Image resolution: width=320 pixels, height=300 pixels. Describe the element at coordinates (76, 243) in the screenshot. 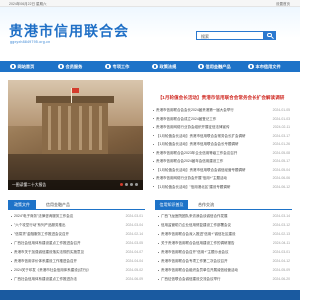

I see `list-item: 广西社会信用体系建设重点工作推进会召开 2024-03-05` at that location.